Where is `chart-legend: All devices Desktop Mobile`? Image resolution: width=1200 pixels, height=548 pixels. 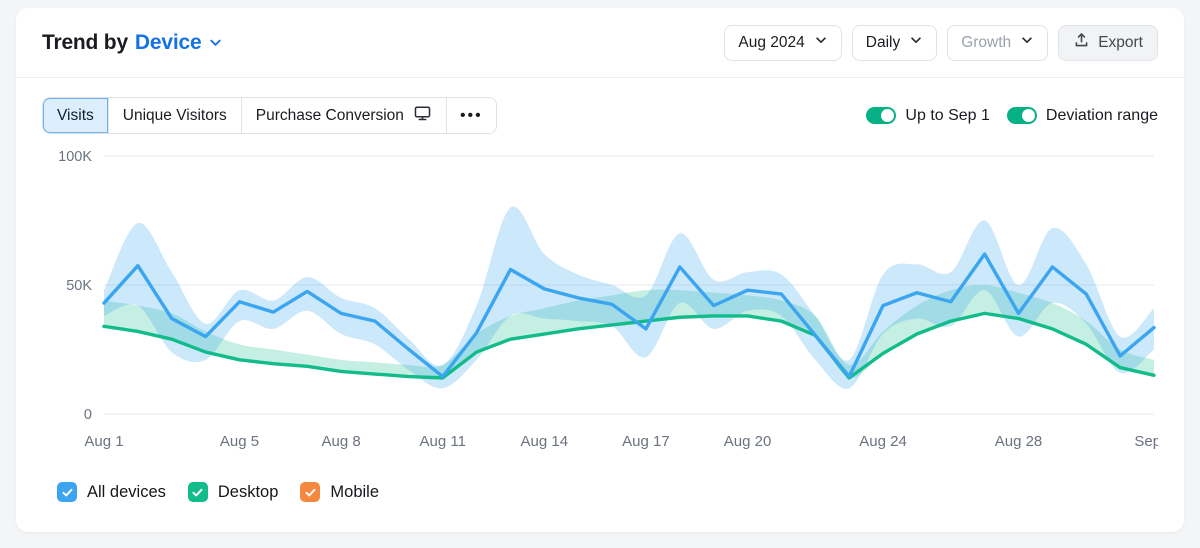 chart-legend: All devices Desktop Mobile is located at coordinates (600, 487).